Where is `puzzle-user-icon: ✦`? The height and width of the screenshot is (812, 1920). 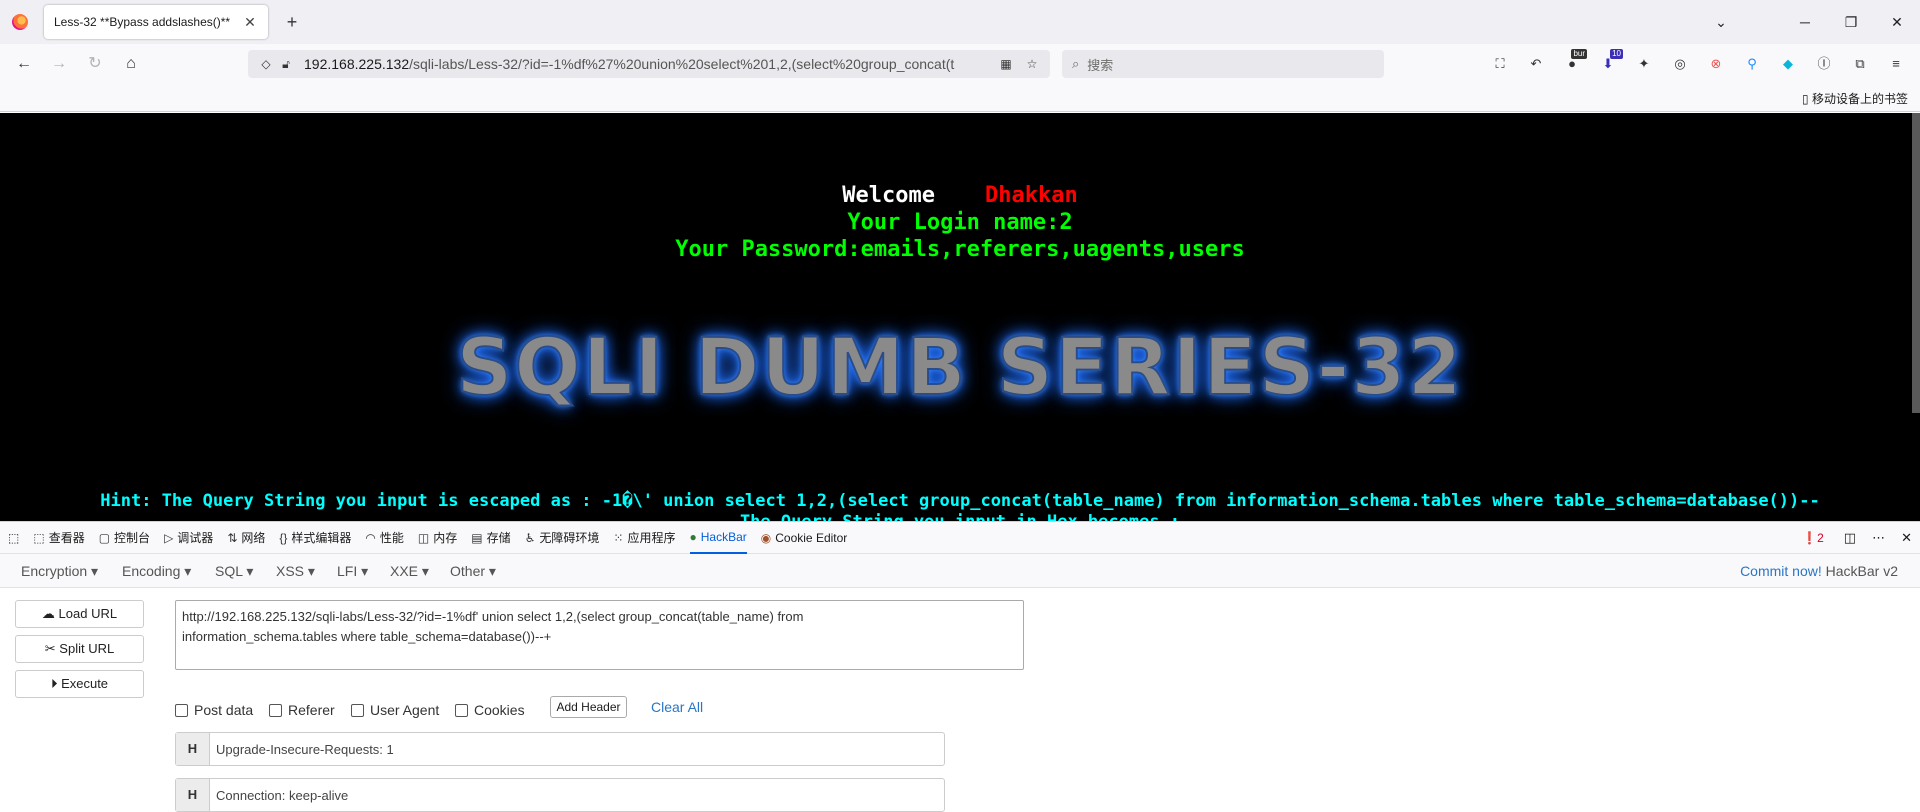
puzzle-user-icon: ✦ is located at coordinates (1644, 64).